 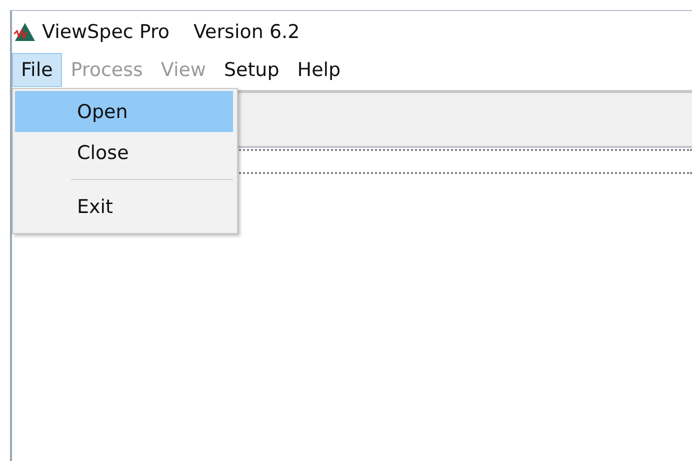 What do you see at coordinates (124, 152) in the screenshot?
I see `menu-option: Close` at bounding box center [124, 152].